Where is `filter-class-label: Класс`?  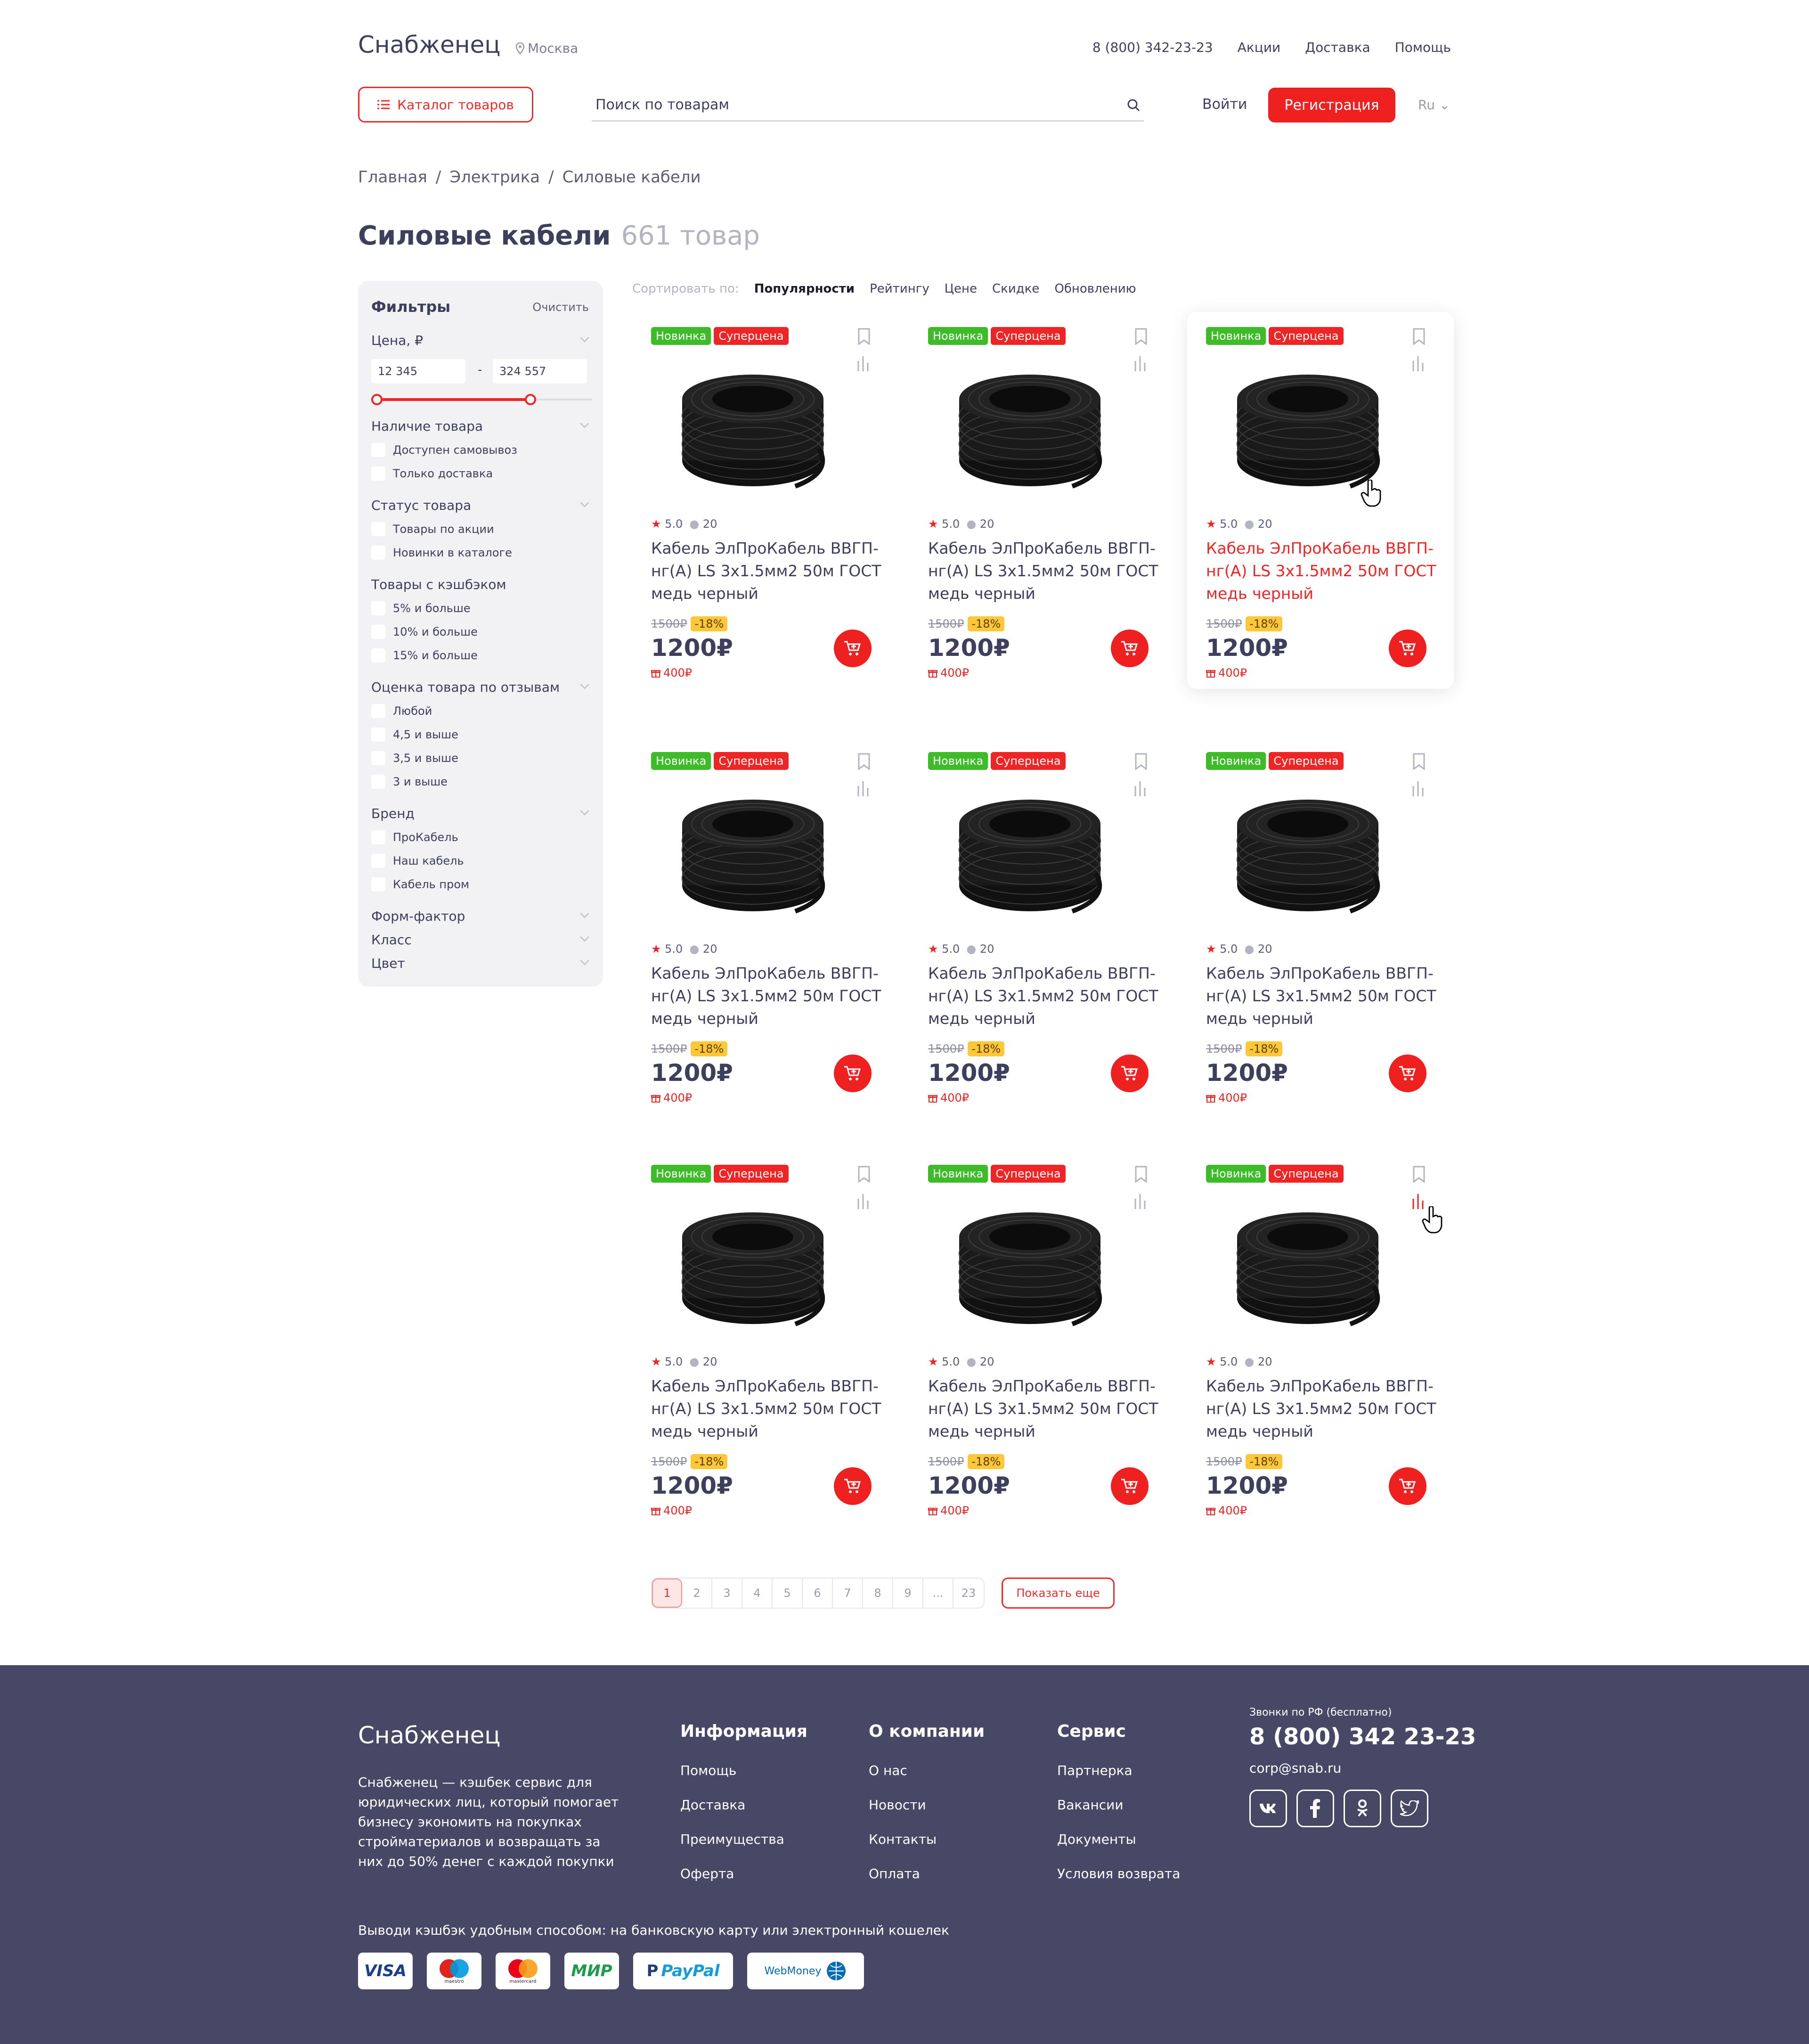
filter-class-label: Класс is located at coordinates (391, 940).